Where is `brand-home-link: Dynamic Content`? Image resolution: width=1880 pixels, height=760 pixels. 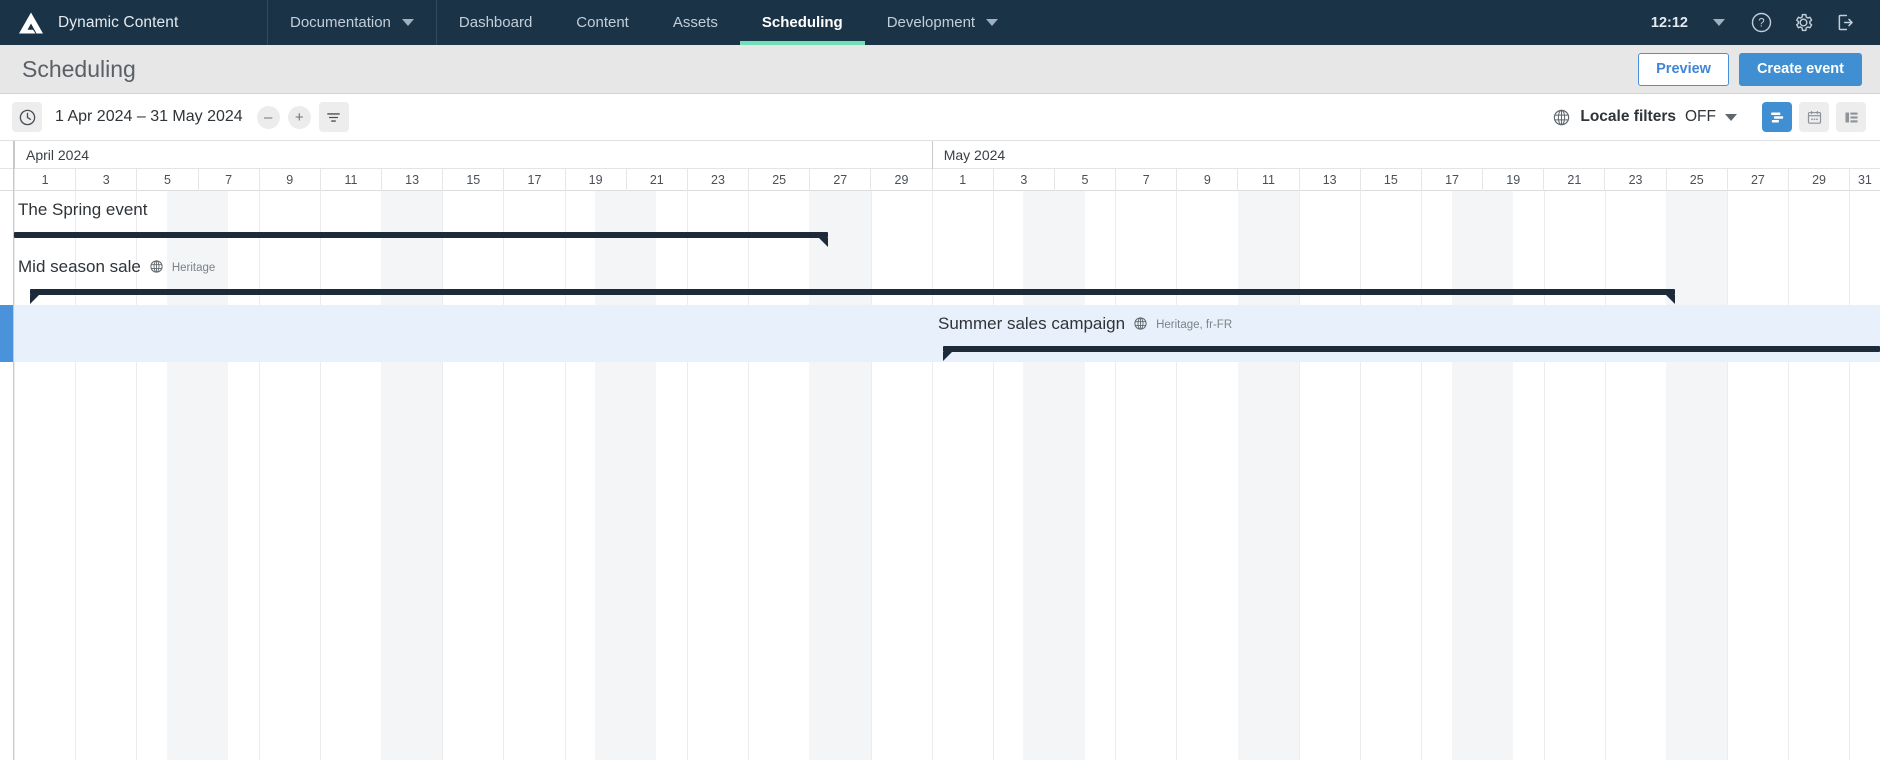 brand-home-link: Dynamic Content is located at coordinates (134, 22).